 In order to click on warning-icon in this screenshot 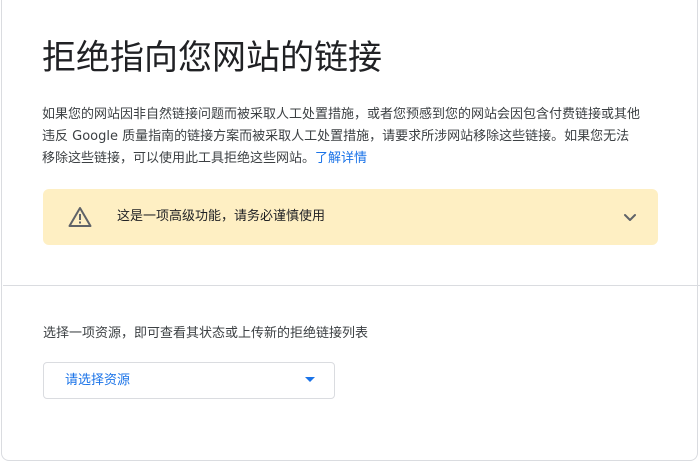, I will do `click(80, 217)`.